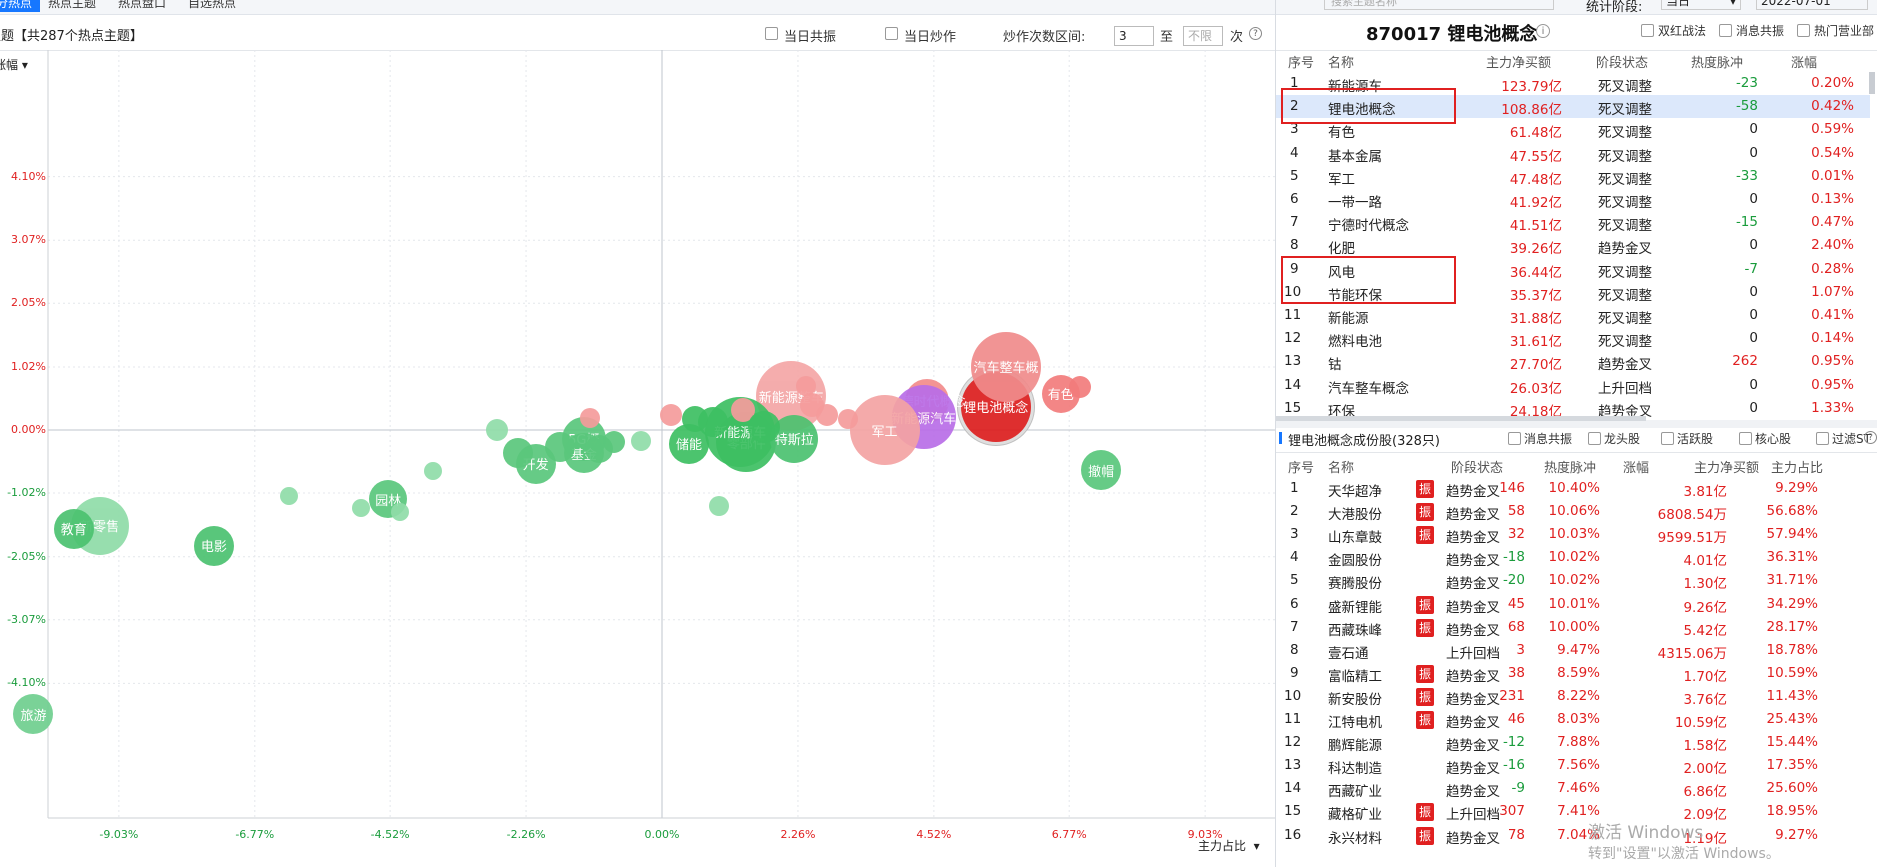 Image resolution: width=1877 pixels, height=867 pixels. Describe the element at coordinates (1573, 580) in the screenshot. I see `table-row: 5 赛腾股份 趋势金叉 -20 10.02% 1.30亿 31.71%` at that location.